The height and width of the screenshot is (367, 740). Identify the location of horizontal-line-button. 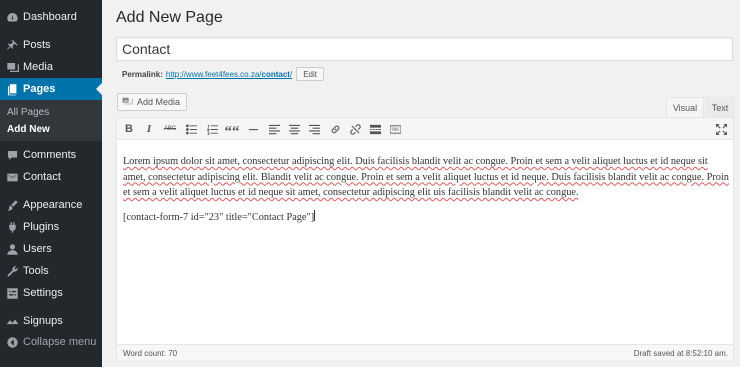
(253, 129).